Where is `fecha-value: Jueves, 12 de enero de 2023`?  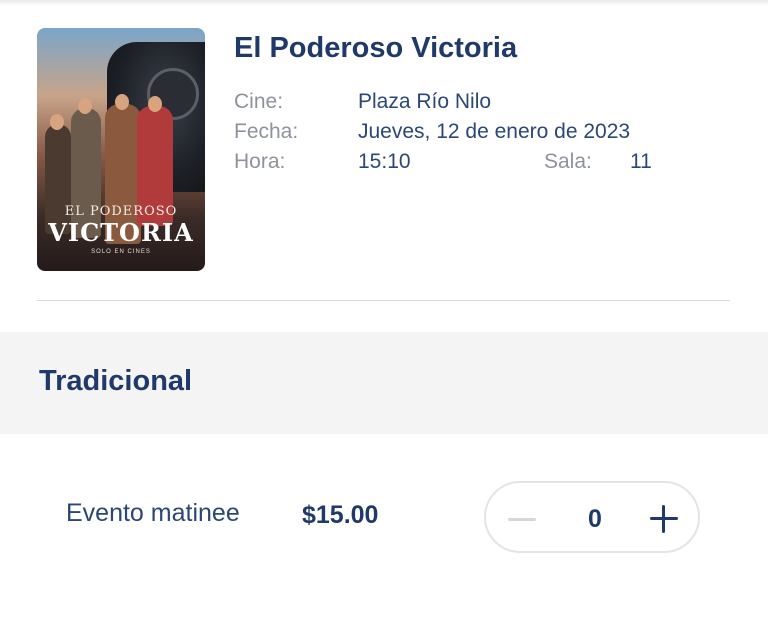
fecha-value: Jueves, 12 de enero de 2023 is located at coordinates (494, 131).